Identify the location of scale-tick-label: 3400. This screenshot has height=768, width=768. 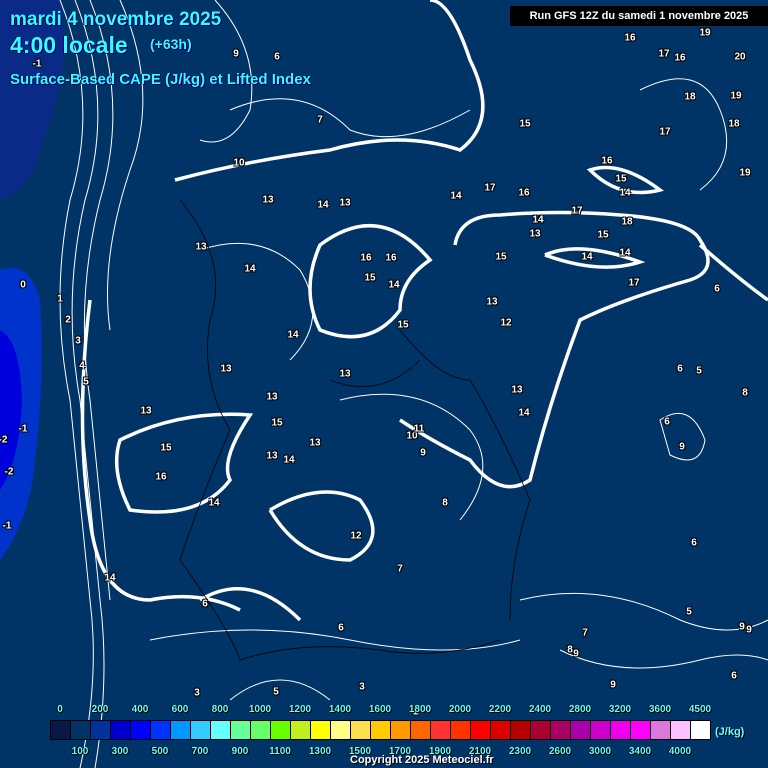
(640, 751).